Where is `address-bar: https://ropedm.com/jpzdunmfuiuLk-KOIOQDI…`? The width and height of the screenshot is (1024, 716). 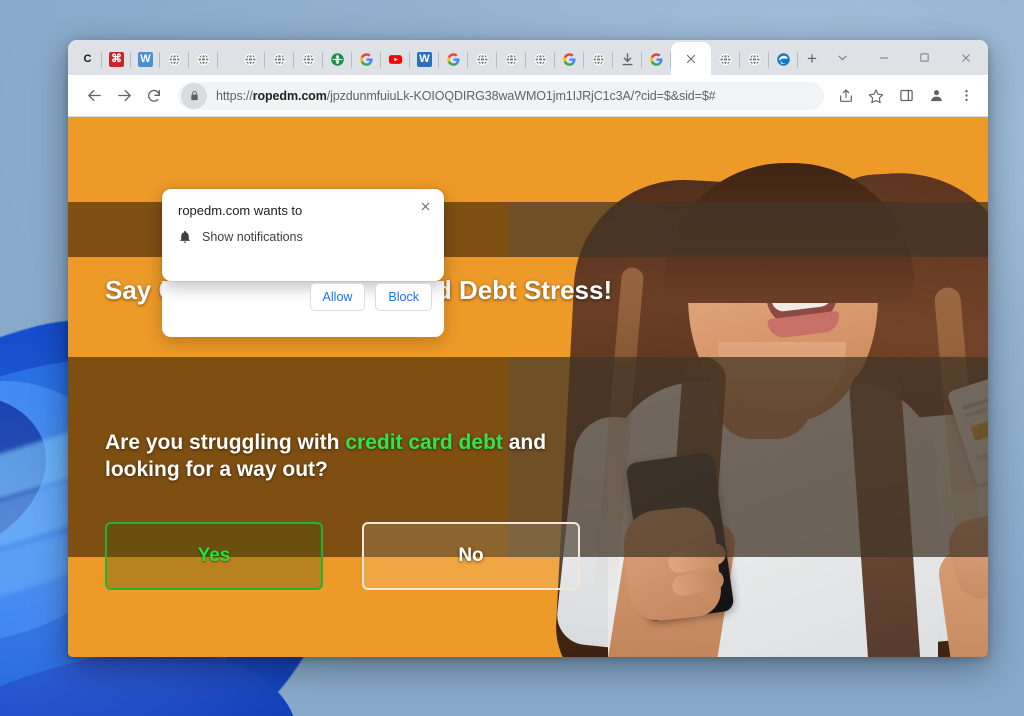
address-bar: https://ropedm.com/jpzdunmfuiuLk-KOIOQDI… is located at coordinates (501, 95).